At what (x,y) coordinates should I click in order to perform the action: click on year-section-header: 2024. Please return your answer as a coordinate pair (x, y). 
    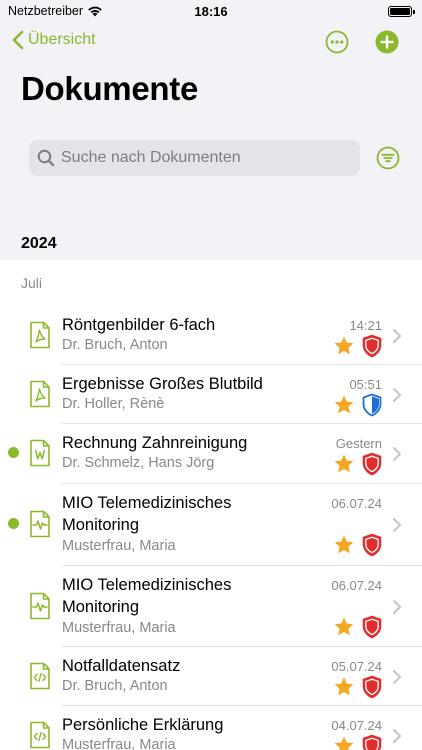
    Looking at the image, I should click on (39, 243).